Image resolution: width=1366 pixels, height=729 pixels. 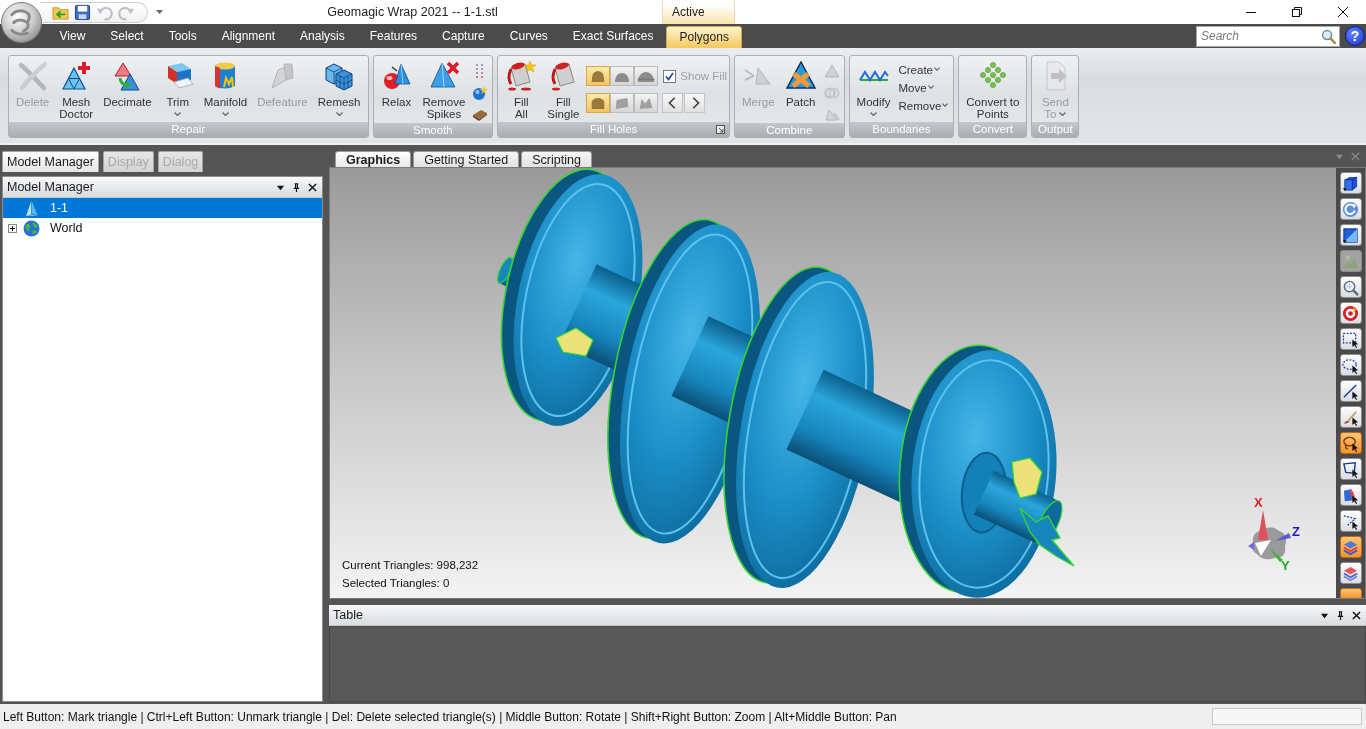 What do you see at coordinates (923, 88) in the screenshot?
I see `menu-button: Move` at bounding box center [923, 88].